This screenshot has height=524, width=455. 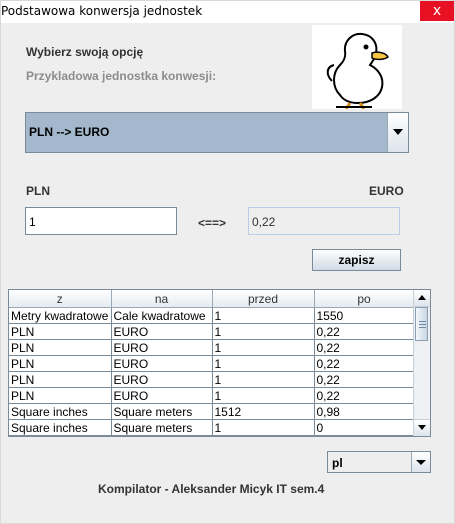 I want to click on choose-option-label: Wybierz swoją opcję, so click(x=85, y=52).